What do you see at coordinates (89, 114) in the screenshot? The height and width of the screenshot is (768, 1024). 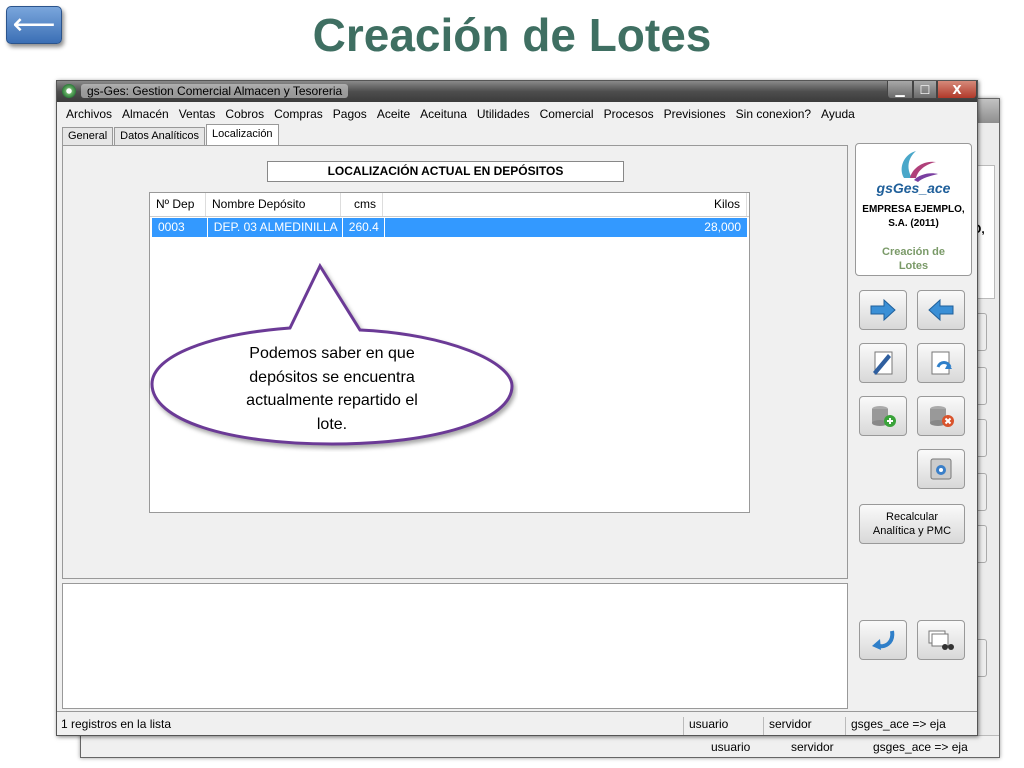 I see `menu-archivos: Archivos` at bounding box center [89, 114].